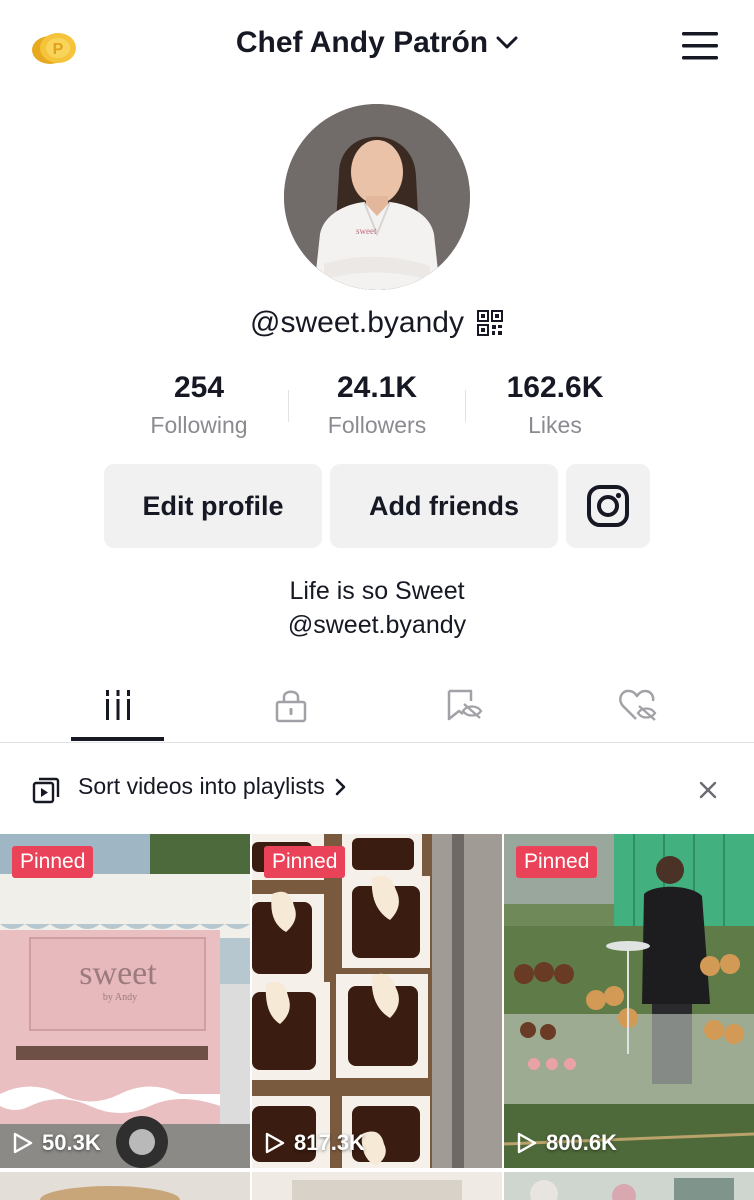 The height and width of the screenshot is (1200, 754). I want to click on tab-videos, so click(118, 705).